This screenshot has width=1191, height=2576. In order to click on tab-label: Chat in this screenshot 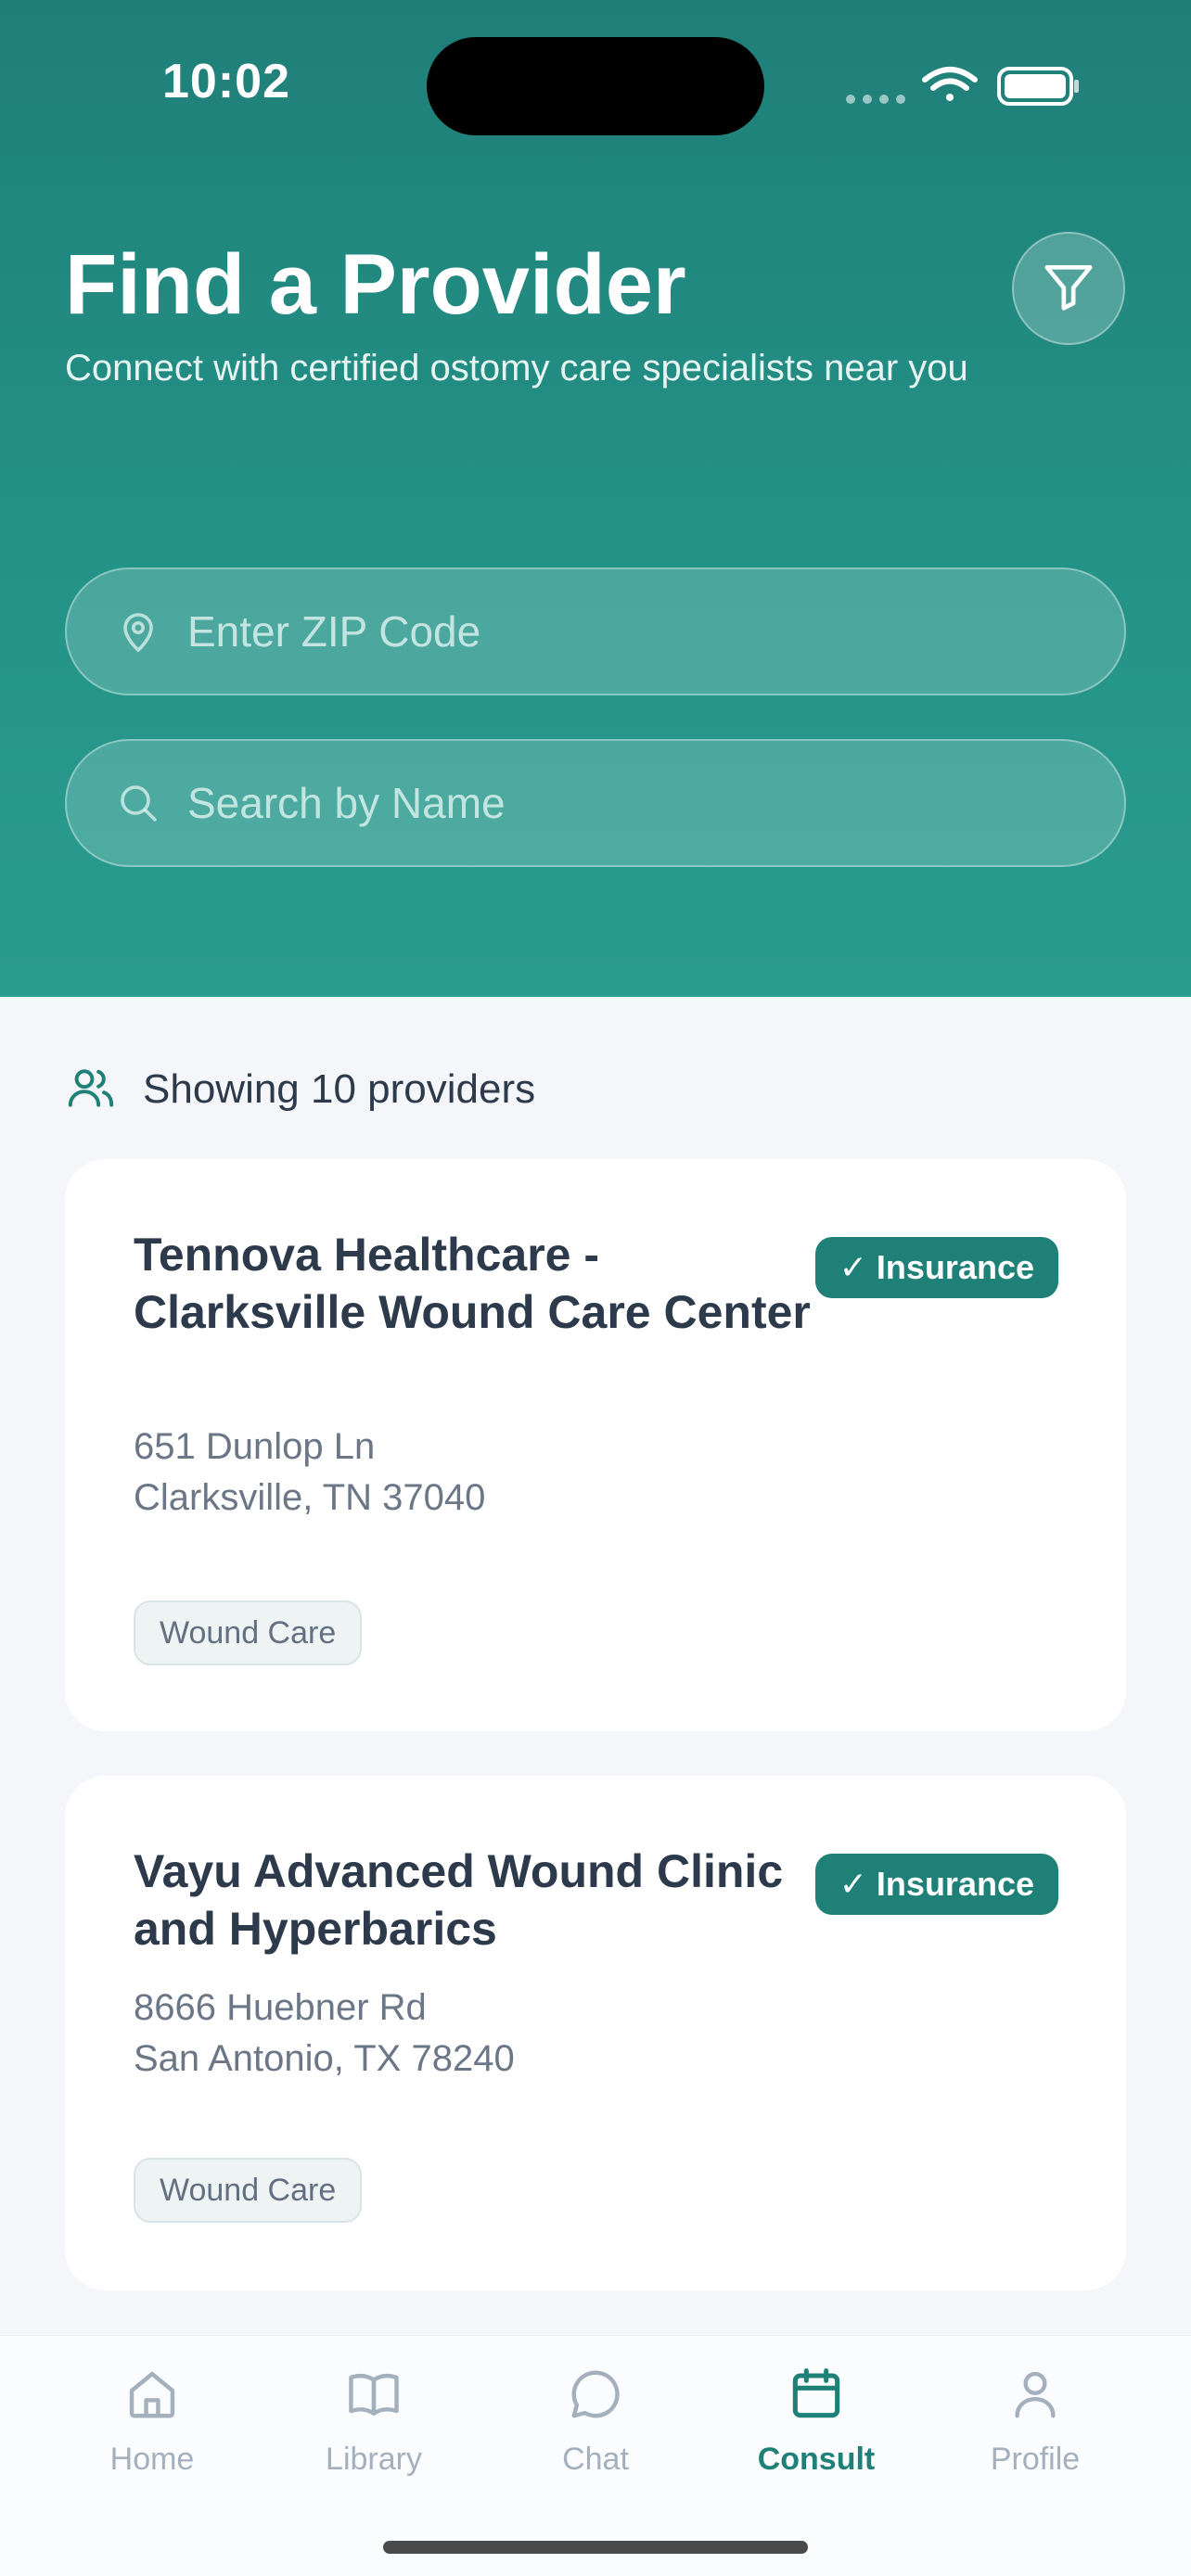, I will do `click(595, 2460)`.